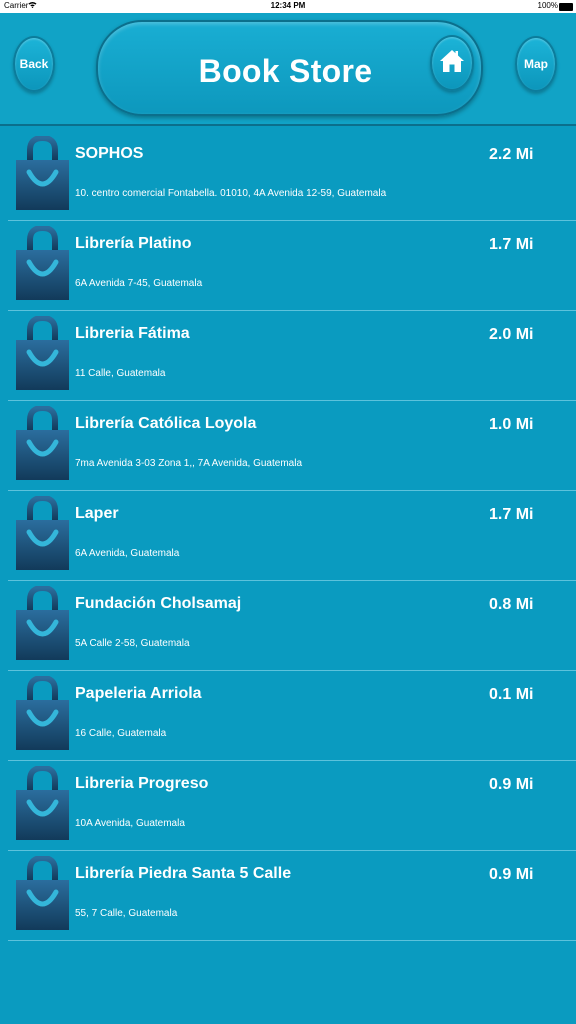  I want to click on status-time: 12:34 PM, so click(288, 5).